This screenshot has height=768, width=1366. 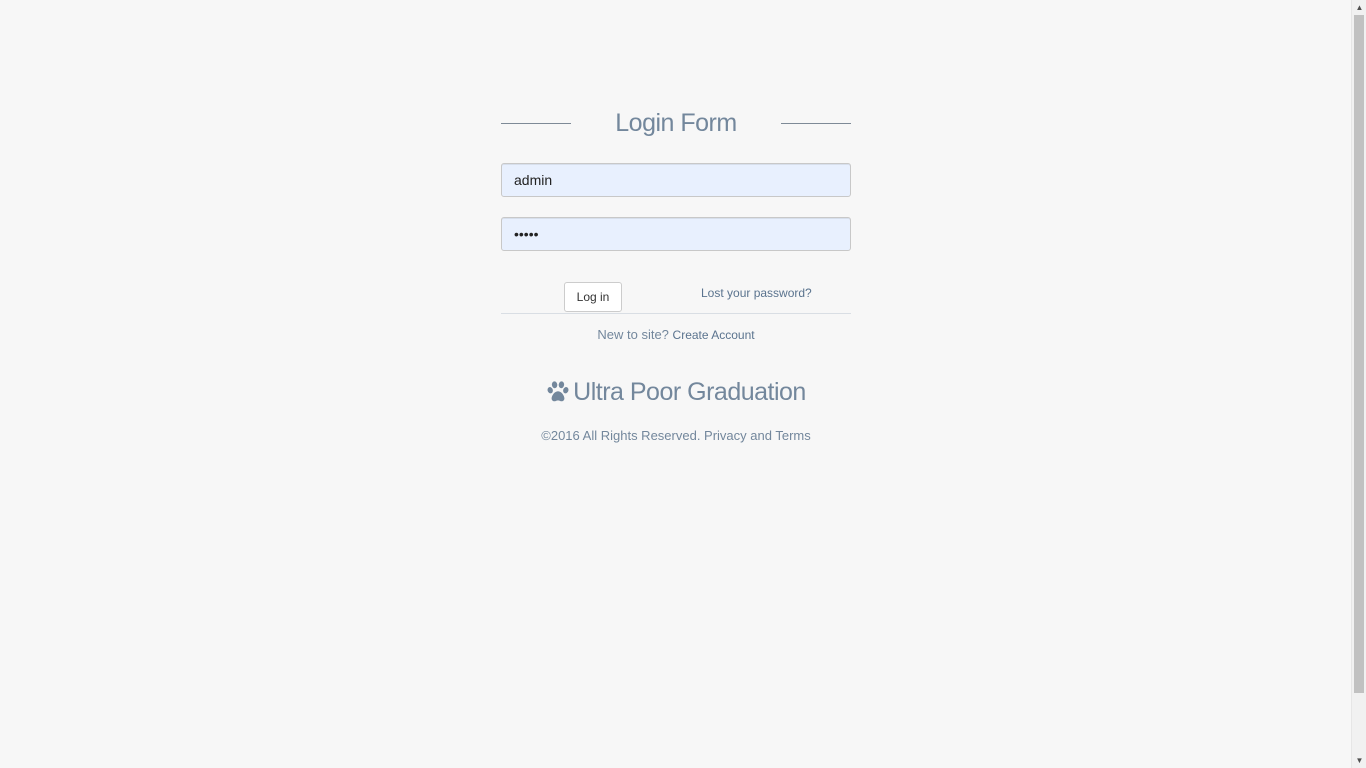 I want to click on lost-password-link: Lost your password?, so click(x=756, y=293).